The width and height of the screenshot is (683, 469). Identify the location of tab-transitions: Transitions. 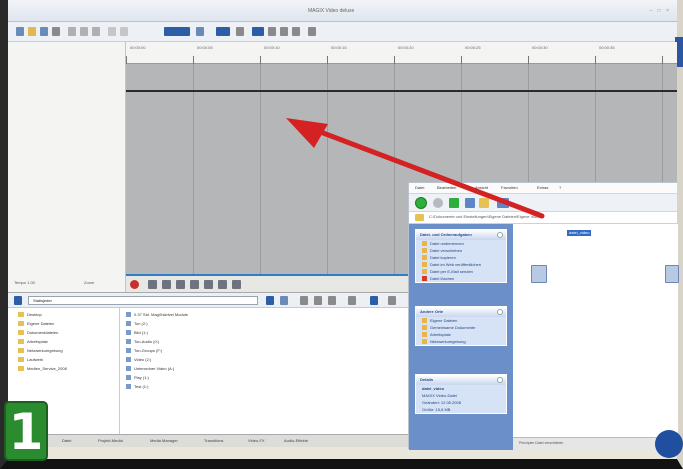
(213, 440).